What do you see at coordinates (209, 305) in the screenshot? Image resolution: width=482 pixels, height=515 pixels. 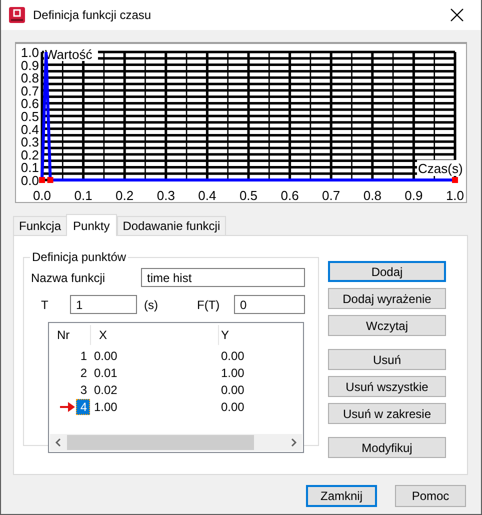 I see `field-label: F(T)` at bounding box center [209, 305].